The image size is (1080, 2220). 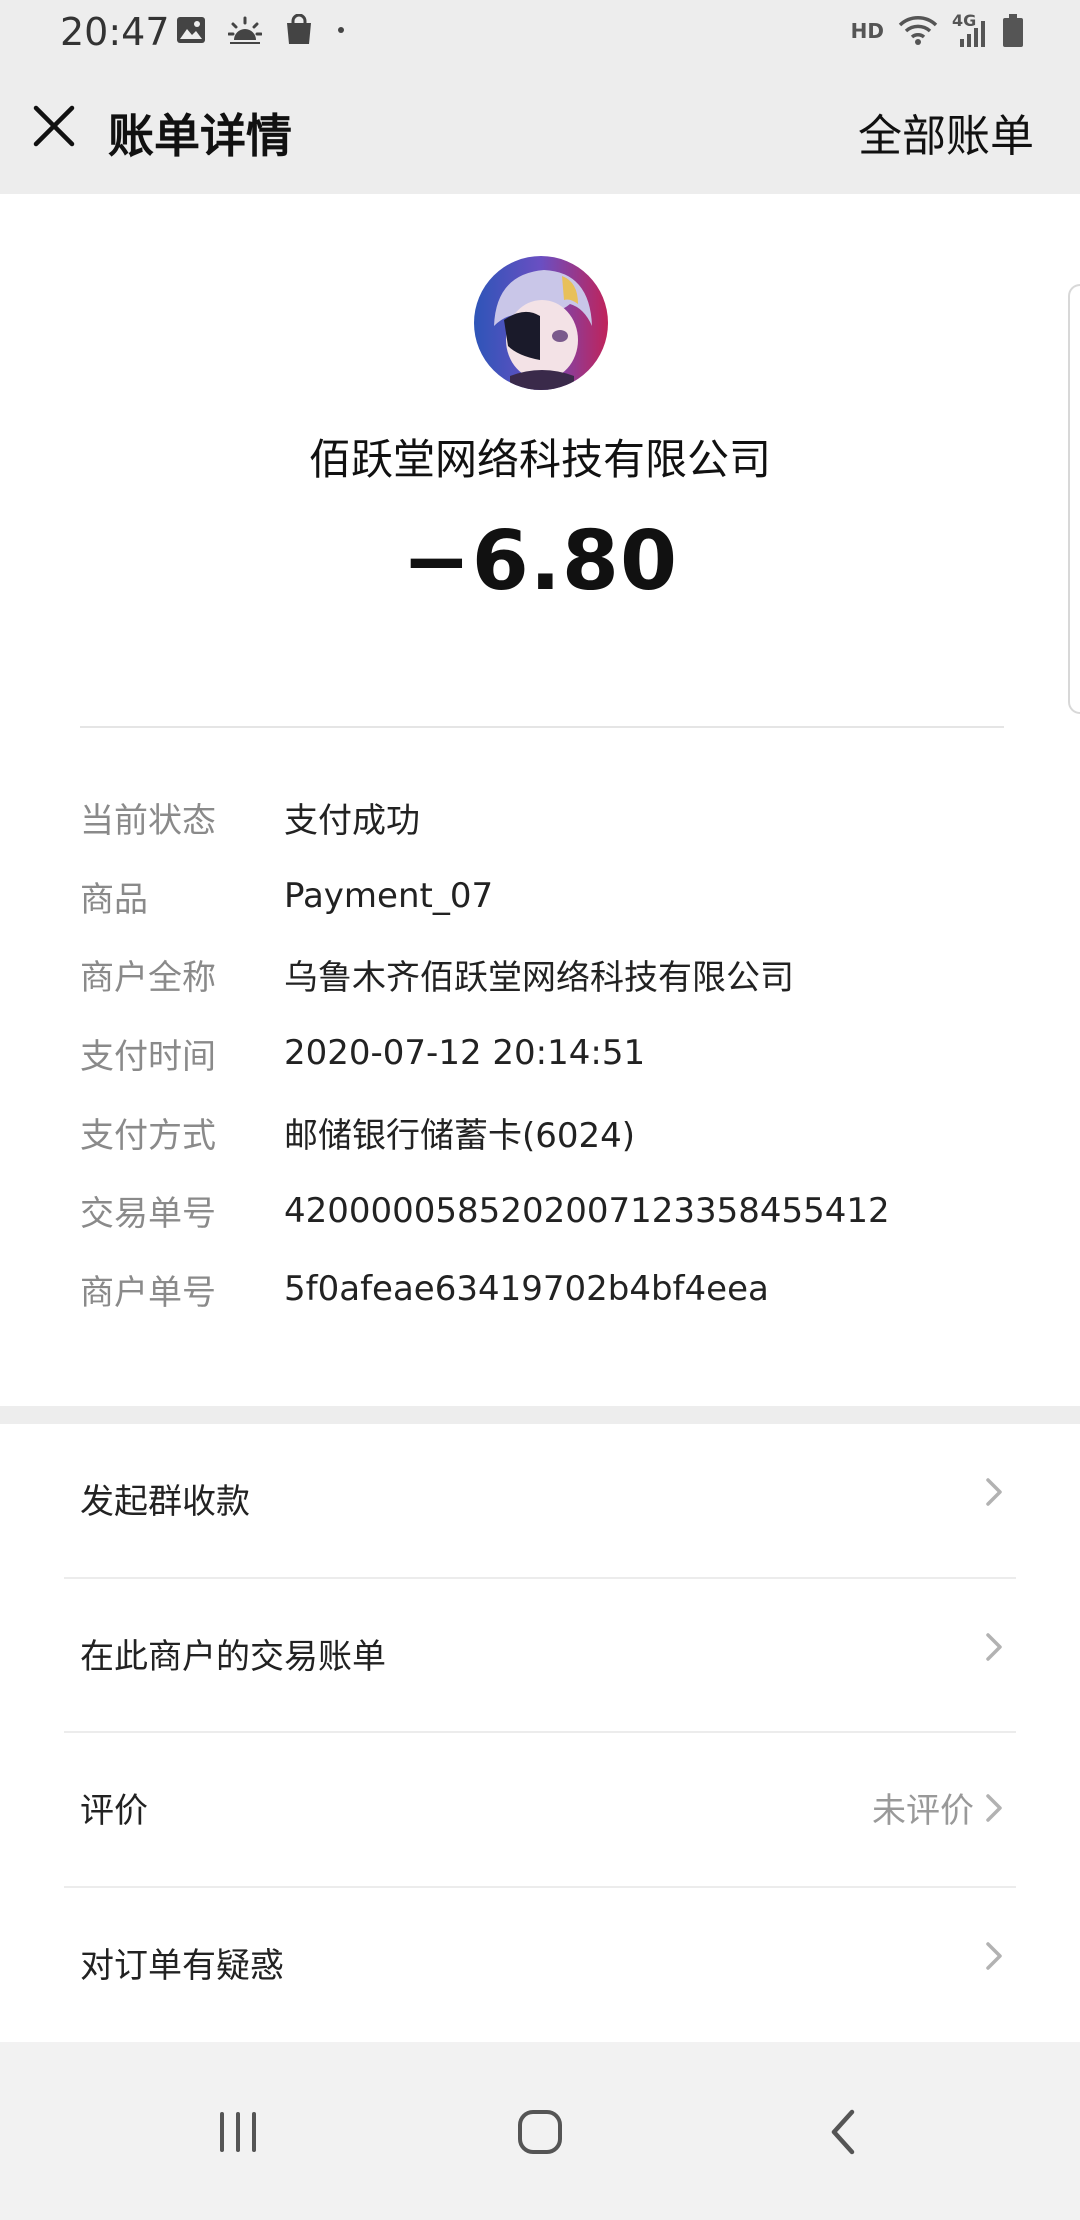 I want to click on detail-value: 乌鲁木齐佰跃堂网络科技有限公司, so click(x=539, y=978).